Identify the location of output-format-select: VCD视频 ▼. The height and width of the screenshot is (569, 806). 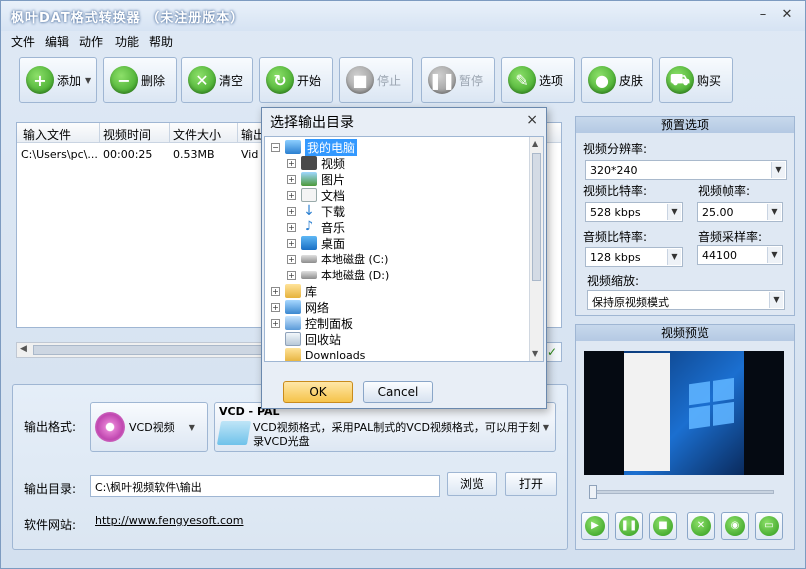
(149, 427).